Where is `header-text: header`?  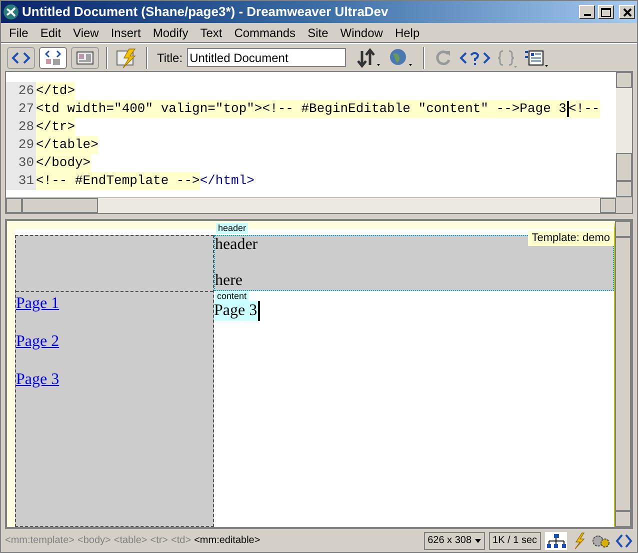 header-text: header is located at coordinates (236, 245).